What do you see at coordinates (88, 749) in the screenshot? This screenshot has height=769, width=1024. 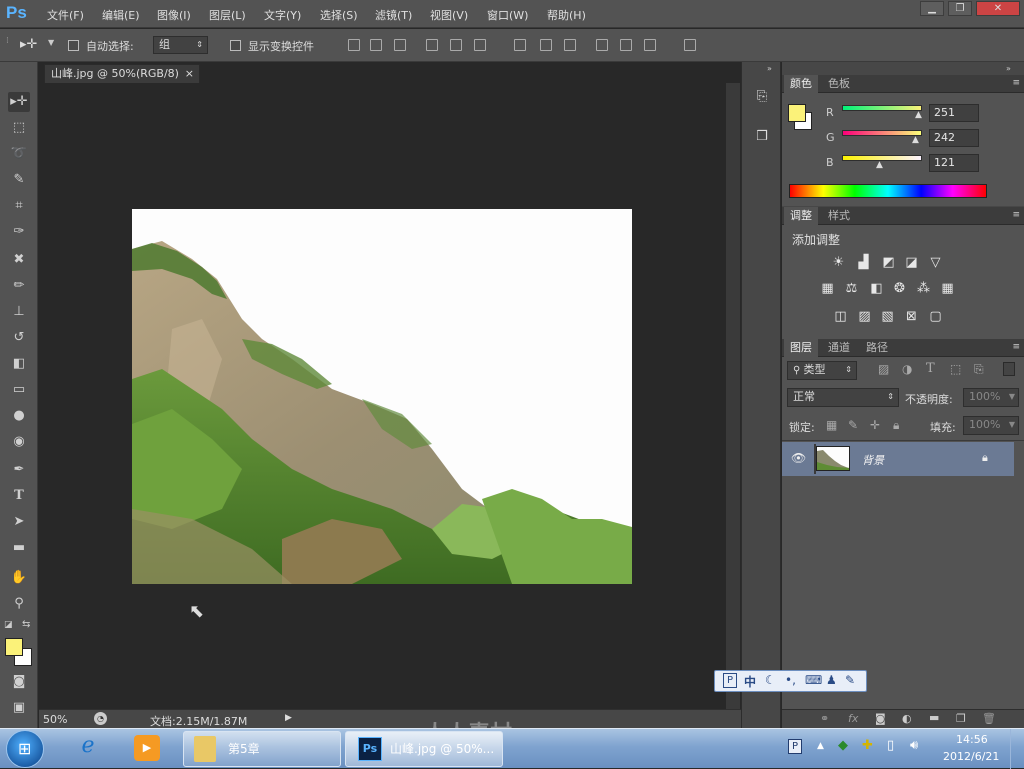 I see `ie-icon: ℯ` at bounding box center [88, 749].